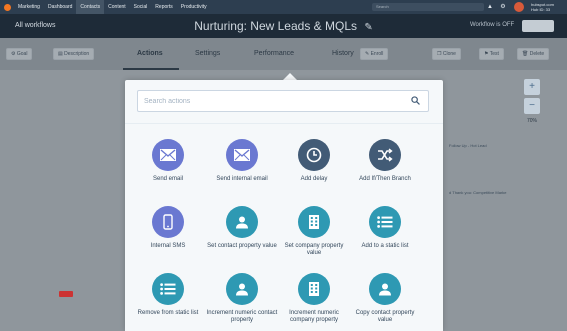 The image size is (567, 331). I want to click on action-tile: Send internal email, so click(242, 161).